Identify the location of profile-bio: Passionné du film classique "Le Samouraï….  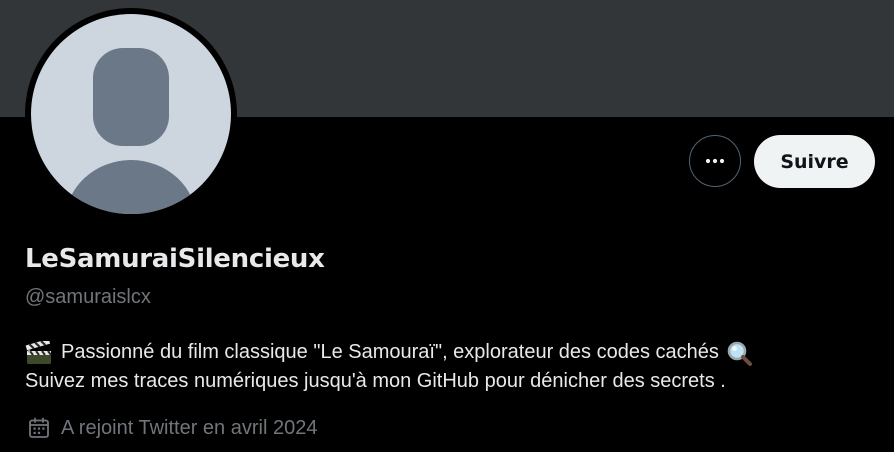
(455, 367).